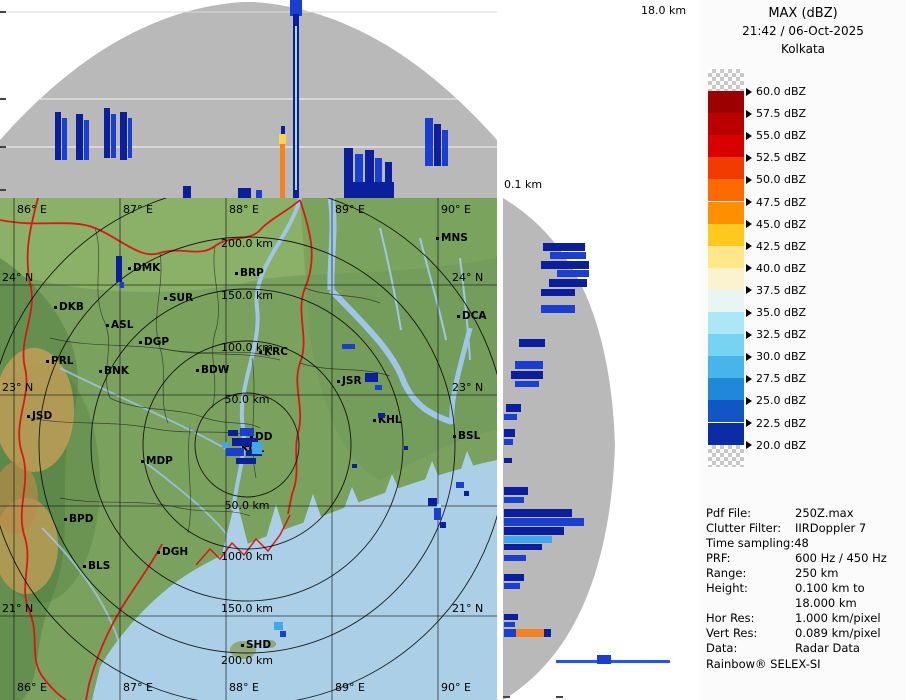 This screenshot has height=700, width=906. What do you see at coordinates (776, 423) in the screenshot?
I see `legend-entry: 22.5 dBZ` at bounding box center [776, 423].